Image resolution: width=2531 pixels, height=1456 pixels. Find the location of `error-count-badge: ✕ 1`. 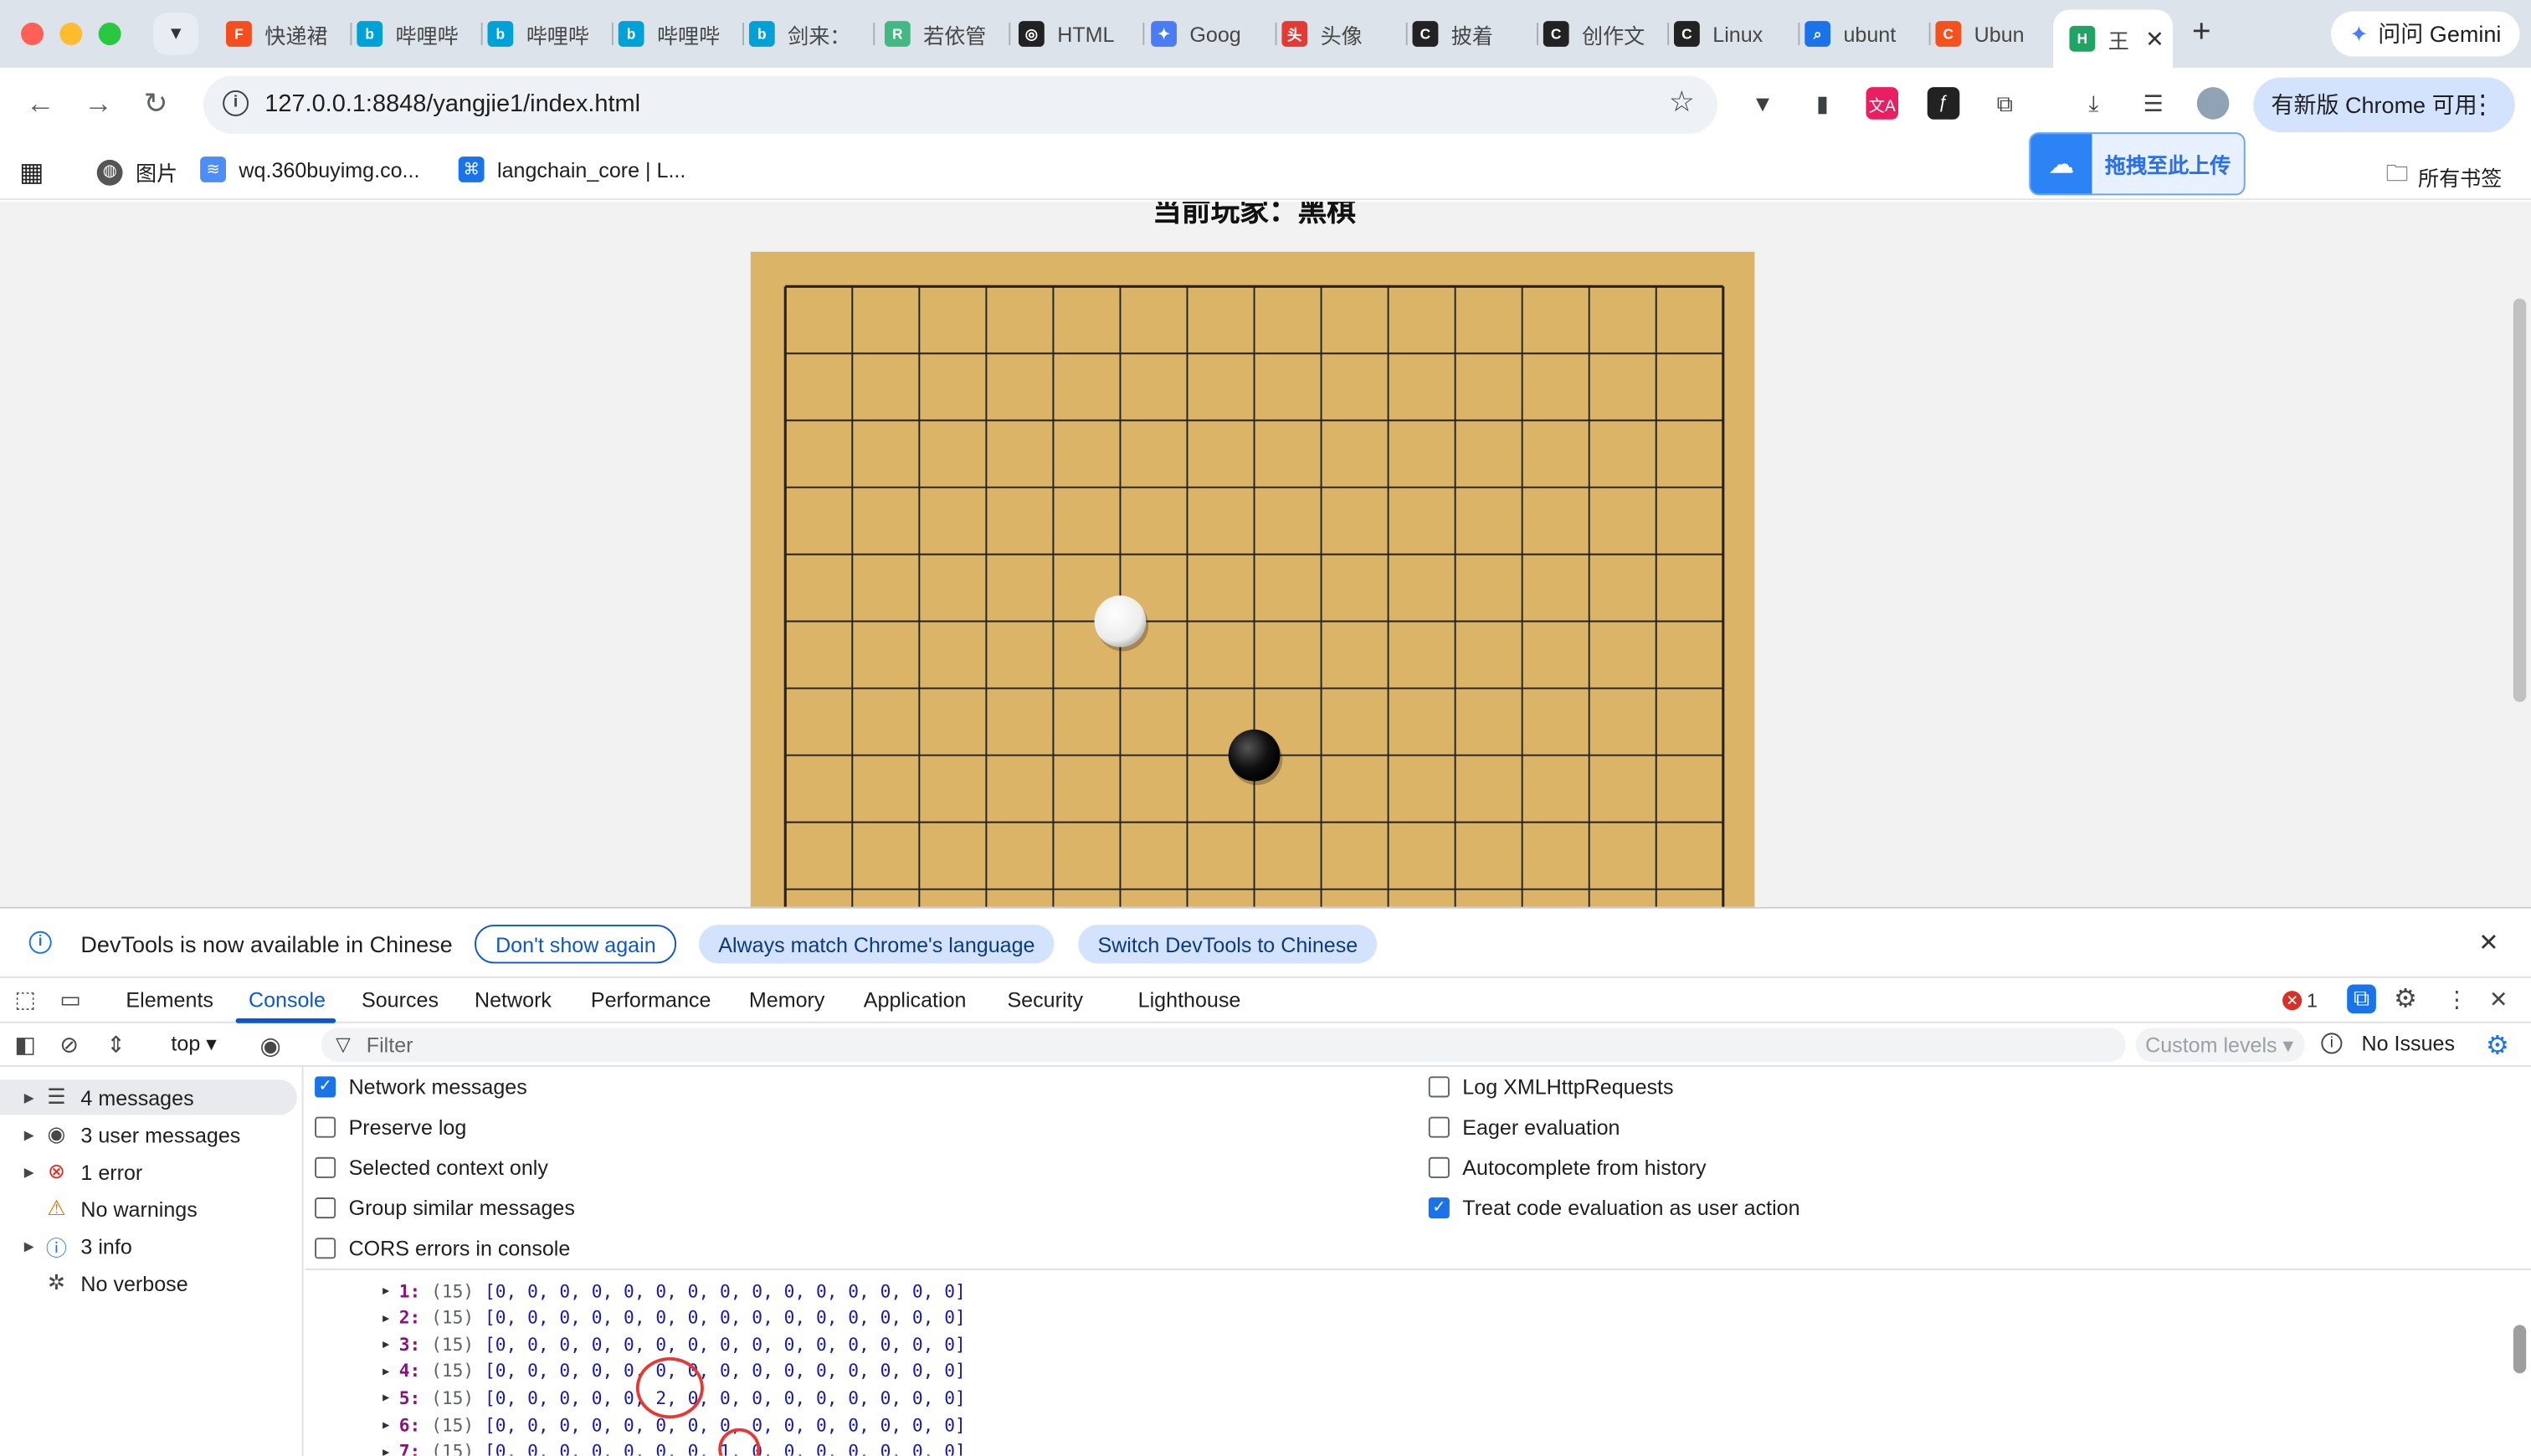

error-count-badge: ✕ 1 is located at coordinates (2300, 1001).